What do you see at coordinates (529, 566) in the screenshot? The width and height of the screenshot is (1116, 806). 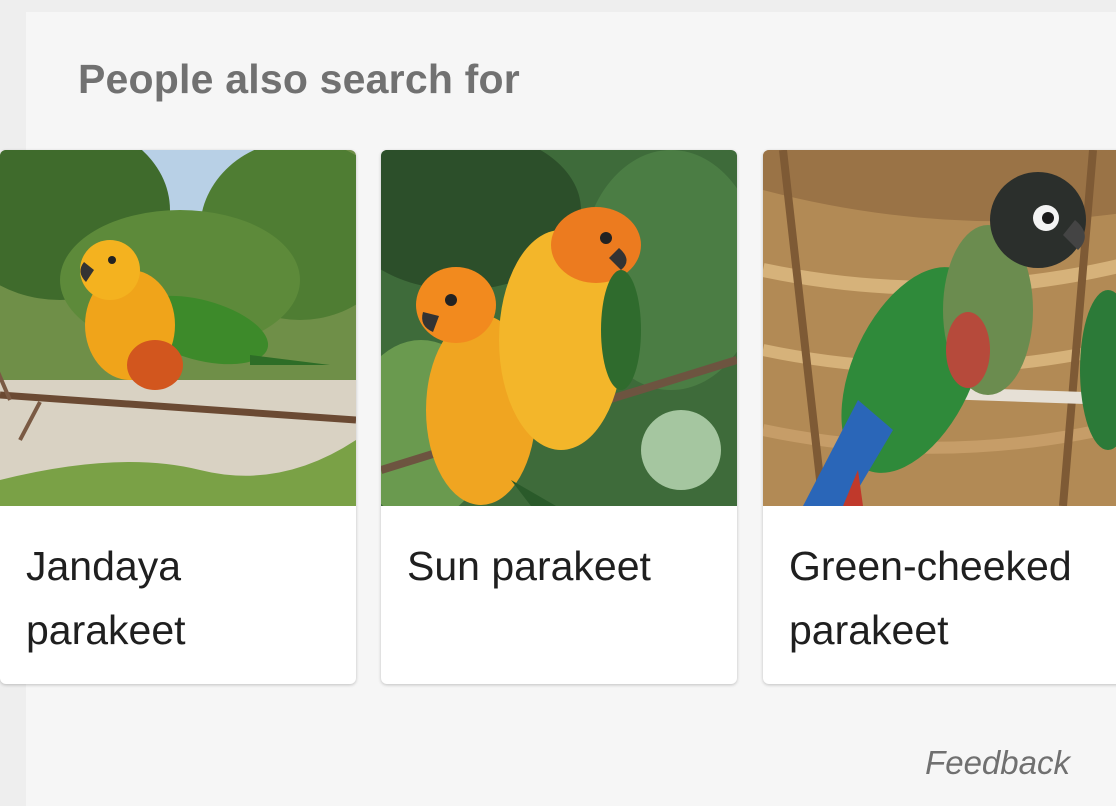 I see `card-label: Sun parakeet` at bounding box center [529, 566].